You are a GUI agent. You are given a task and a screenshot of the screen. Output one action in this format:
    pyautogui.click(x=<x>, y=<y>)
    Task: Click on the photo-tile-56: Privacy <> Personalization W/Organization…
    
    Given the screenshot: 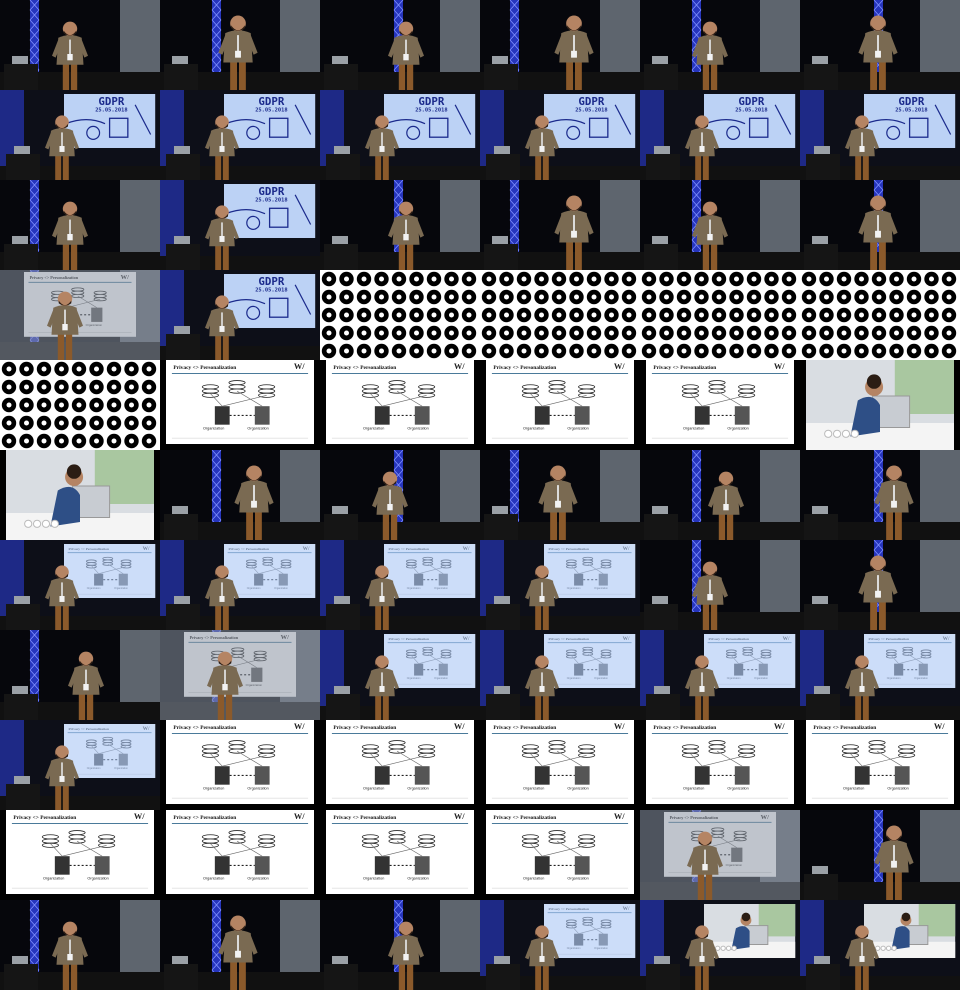 What is the action you would take?
    pyautogui.click(x=240, y=855)
    